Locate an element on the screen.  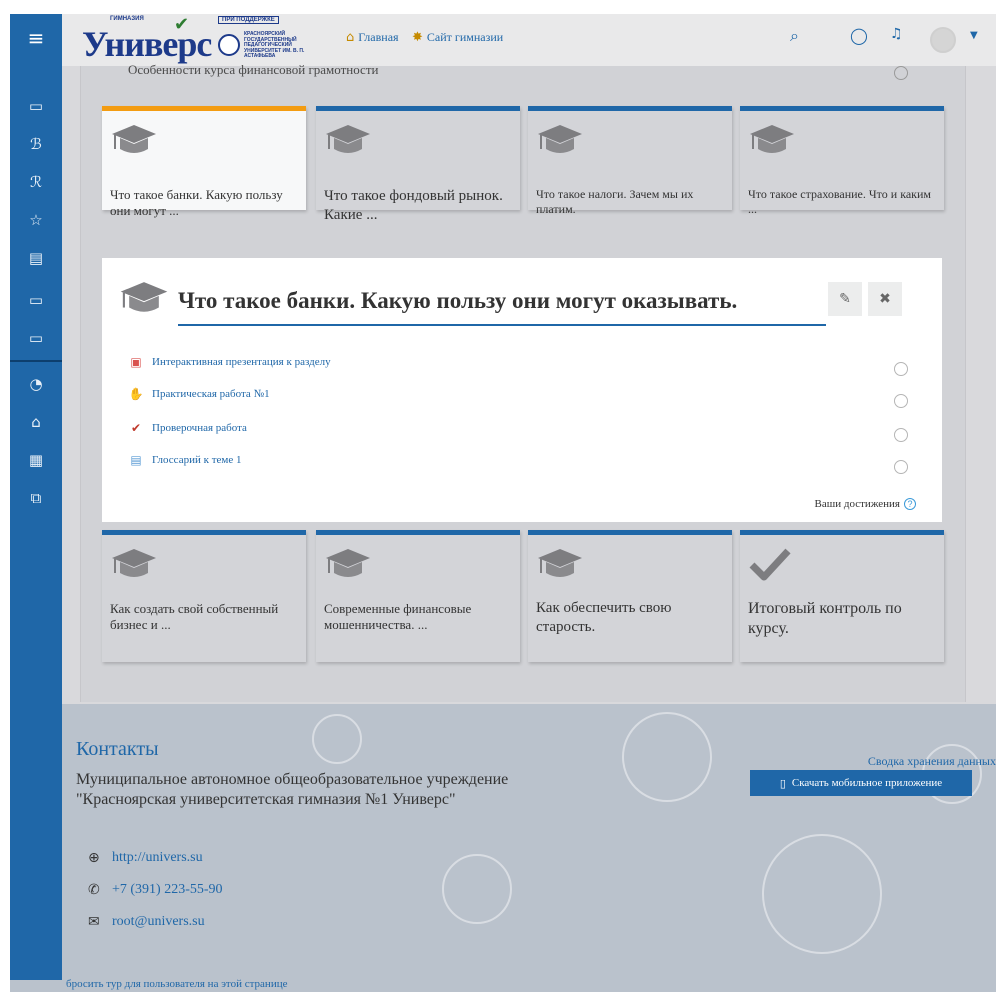
hamburger-icon: ≡ is located at coordinates (36, 38).